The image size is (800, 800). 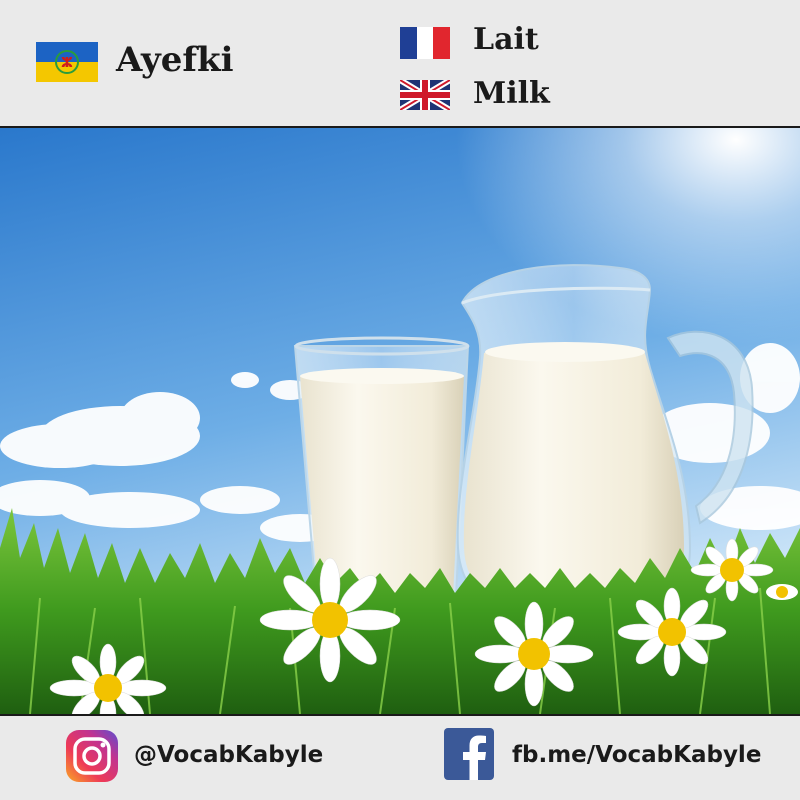 I want to click on kabyle-flag-icon: ⵣ, so click(x=67, y=62).